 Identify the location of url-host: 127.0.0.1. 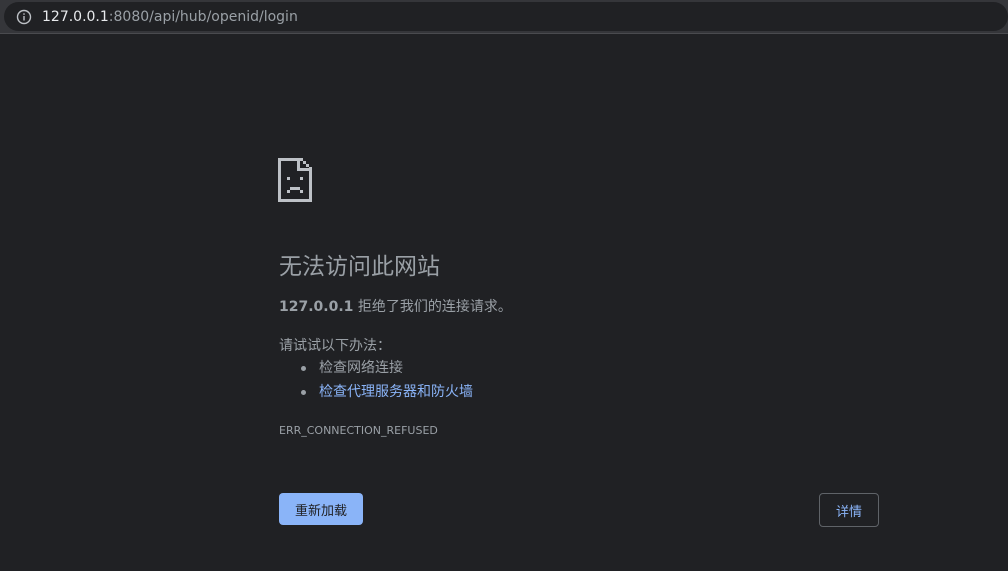
(75, 17).